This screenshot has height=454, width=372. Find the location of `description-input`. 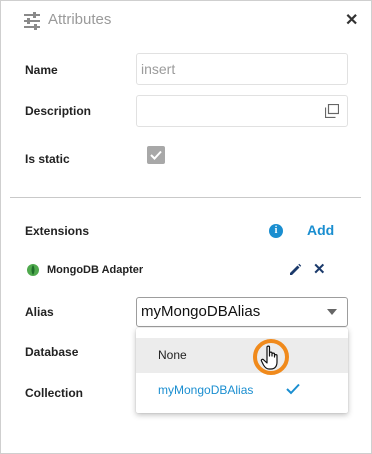

description-input is located at coordinates (242, 111).